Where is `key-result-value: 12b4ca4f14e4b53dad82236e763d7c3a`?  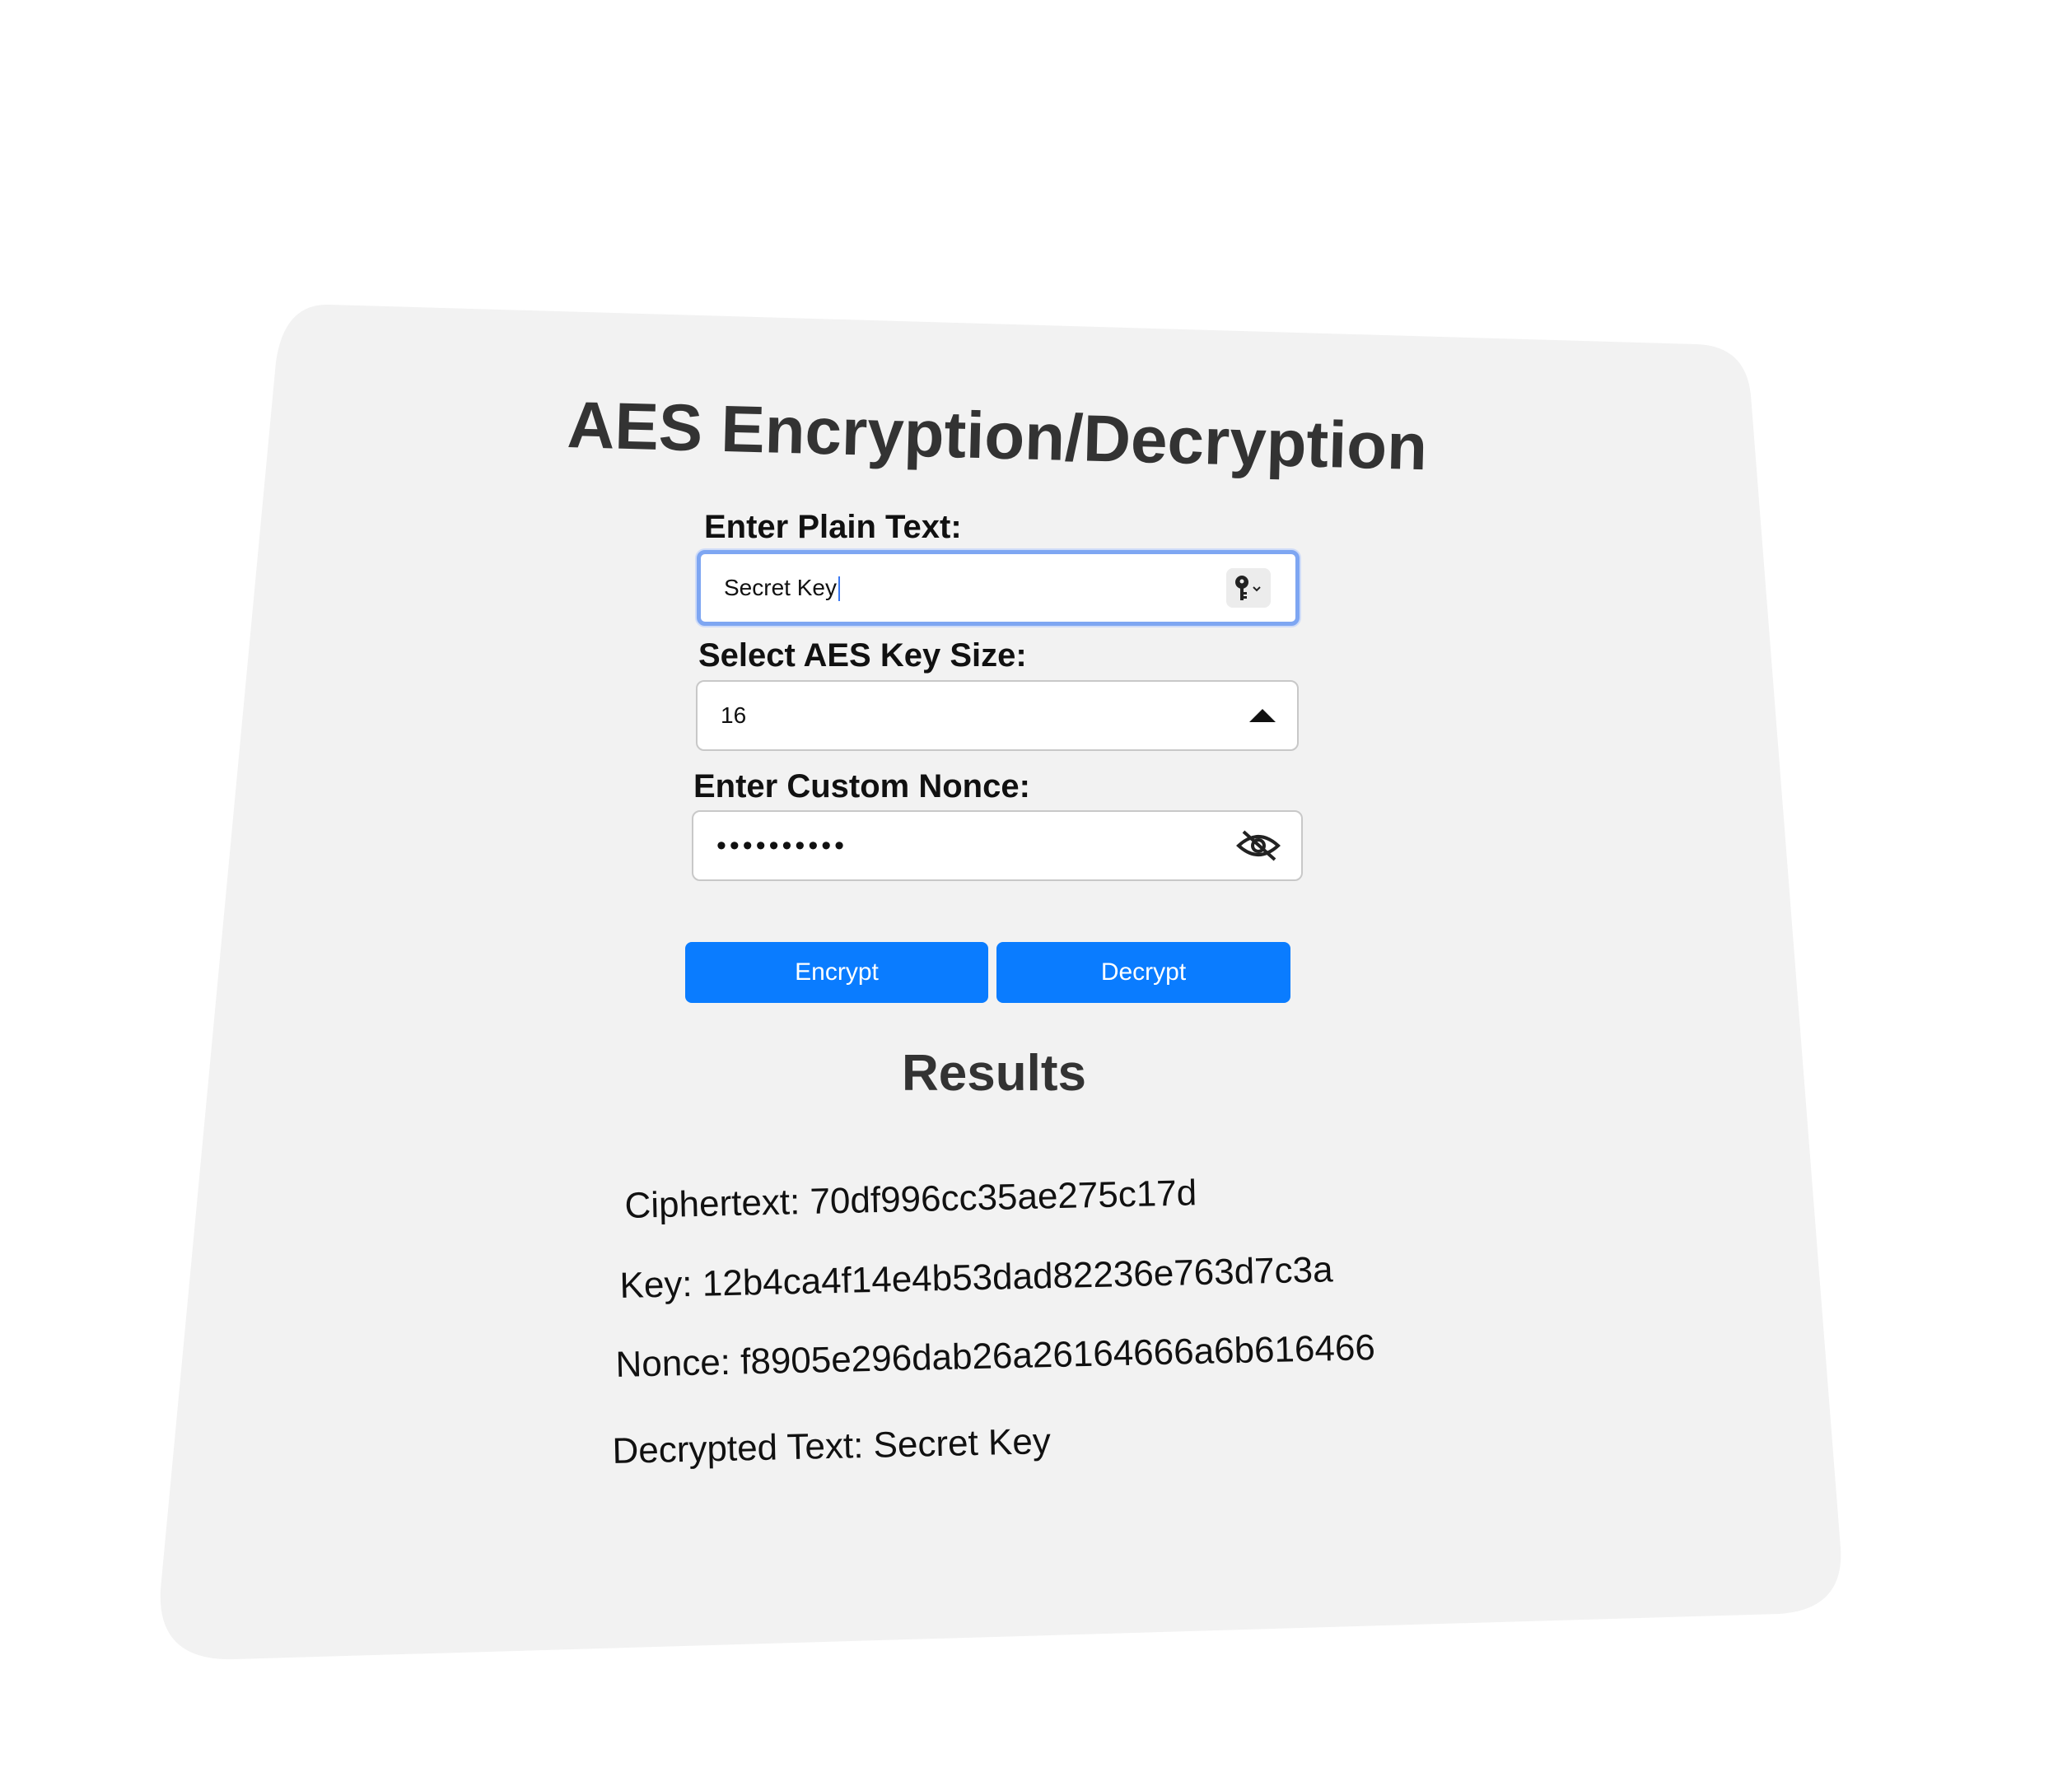
key-result-value: 12b4ca4f14e4b53dad82236e763d7c3a is located at coordinates (1018, 1276).